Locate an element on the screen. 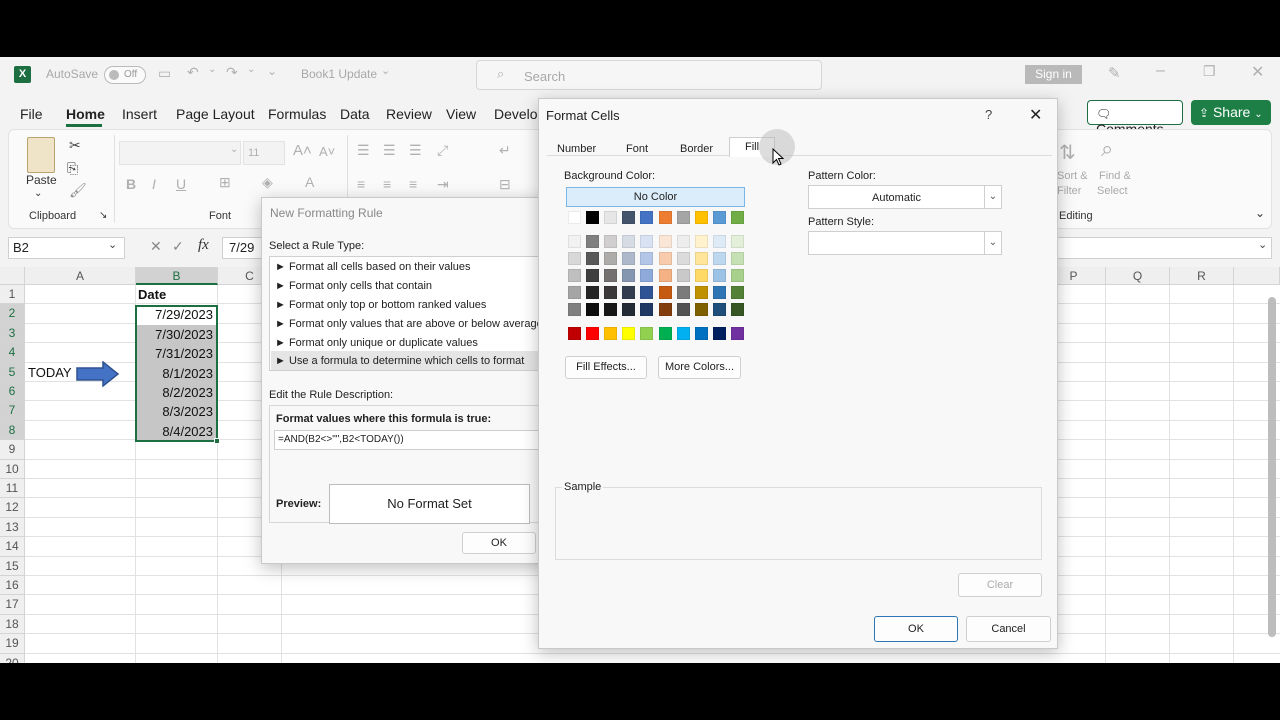  sort-filter-label-2: Filter is located at coordinates (1069, 191).